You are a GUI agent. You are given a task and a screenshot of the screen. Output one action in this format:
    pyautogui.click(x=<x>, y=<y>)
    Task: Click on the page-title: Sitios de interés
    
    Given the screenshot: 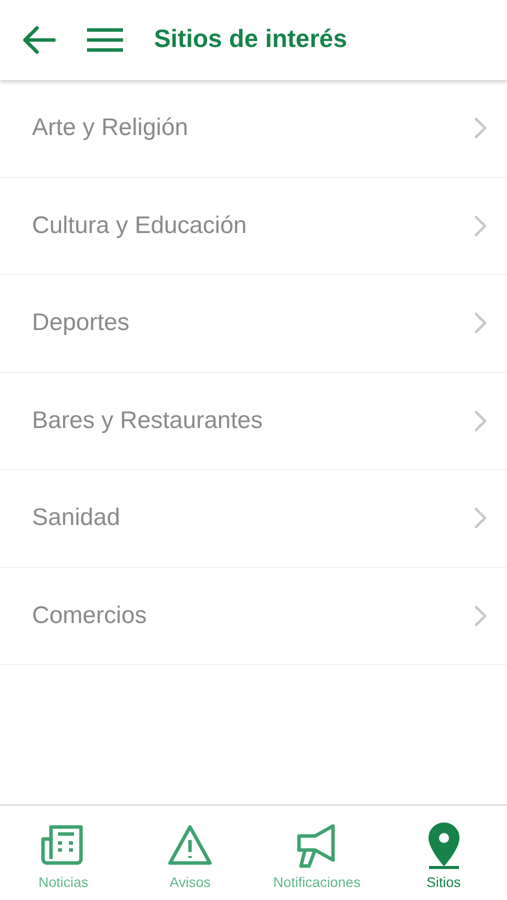 What is the action you would take?
    pyautogui.click(x=251, y=40)
    